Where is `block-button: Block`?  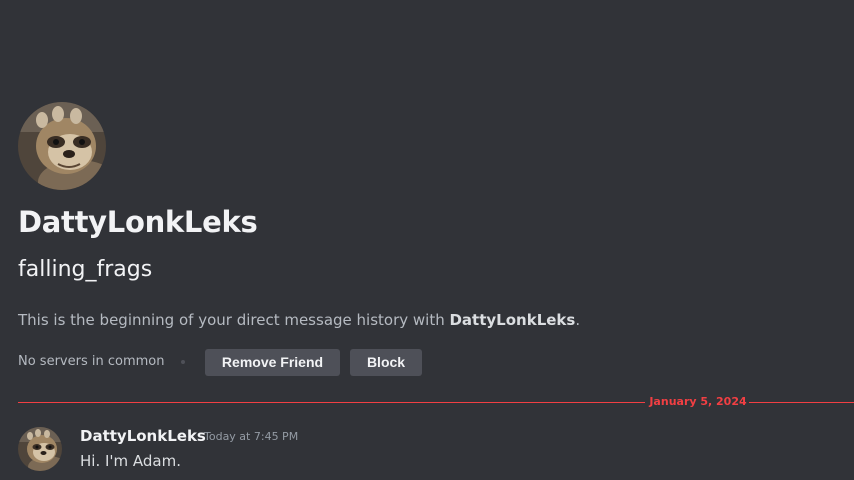
block-button: Block is located at coordinates (386, 362).